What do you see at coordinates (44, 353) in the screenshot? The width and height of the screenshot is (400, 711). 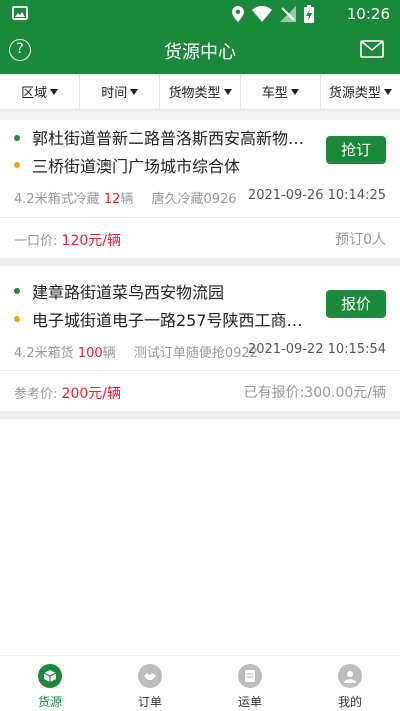 I see `vehicle-type: 4.2米箱货` at bounding box center [44, 353].